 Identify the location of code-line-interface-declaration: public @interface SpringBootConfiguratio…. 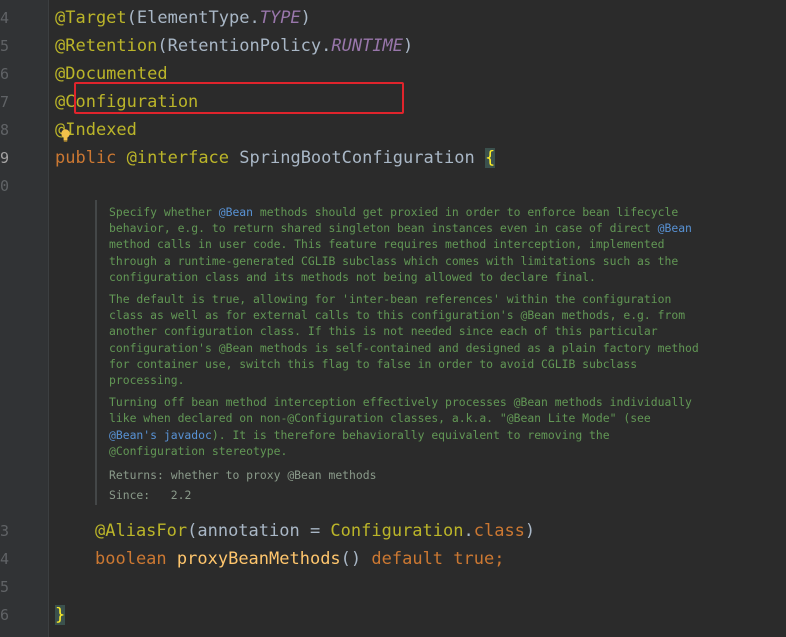
(275, 158).